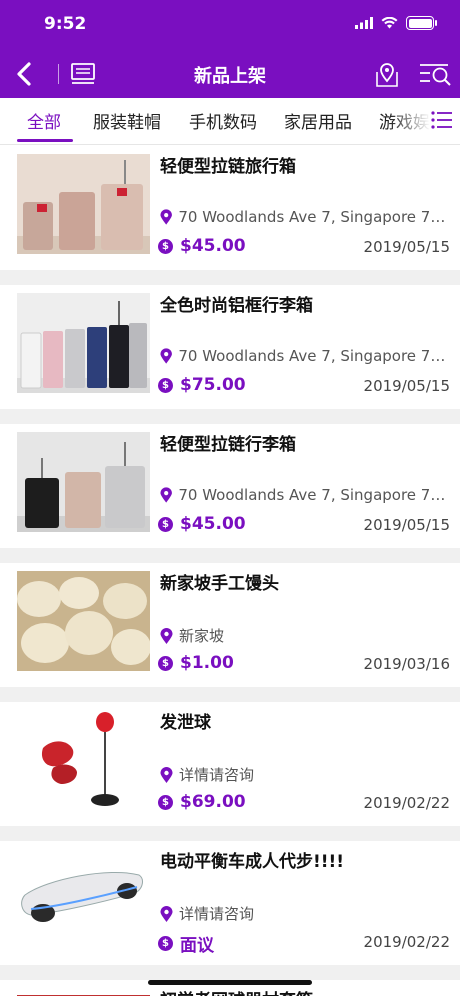 The width and height of the screenshot is (460, 996). What do you see at coordinates (305, 635) in the screenshot?
I see `item-location: 新家坡` at bounding box center [305, 635].